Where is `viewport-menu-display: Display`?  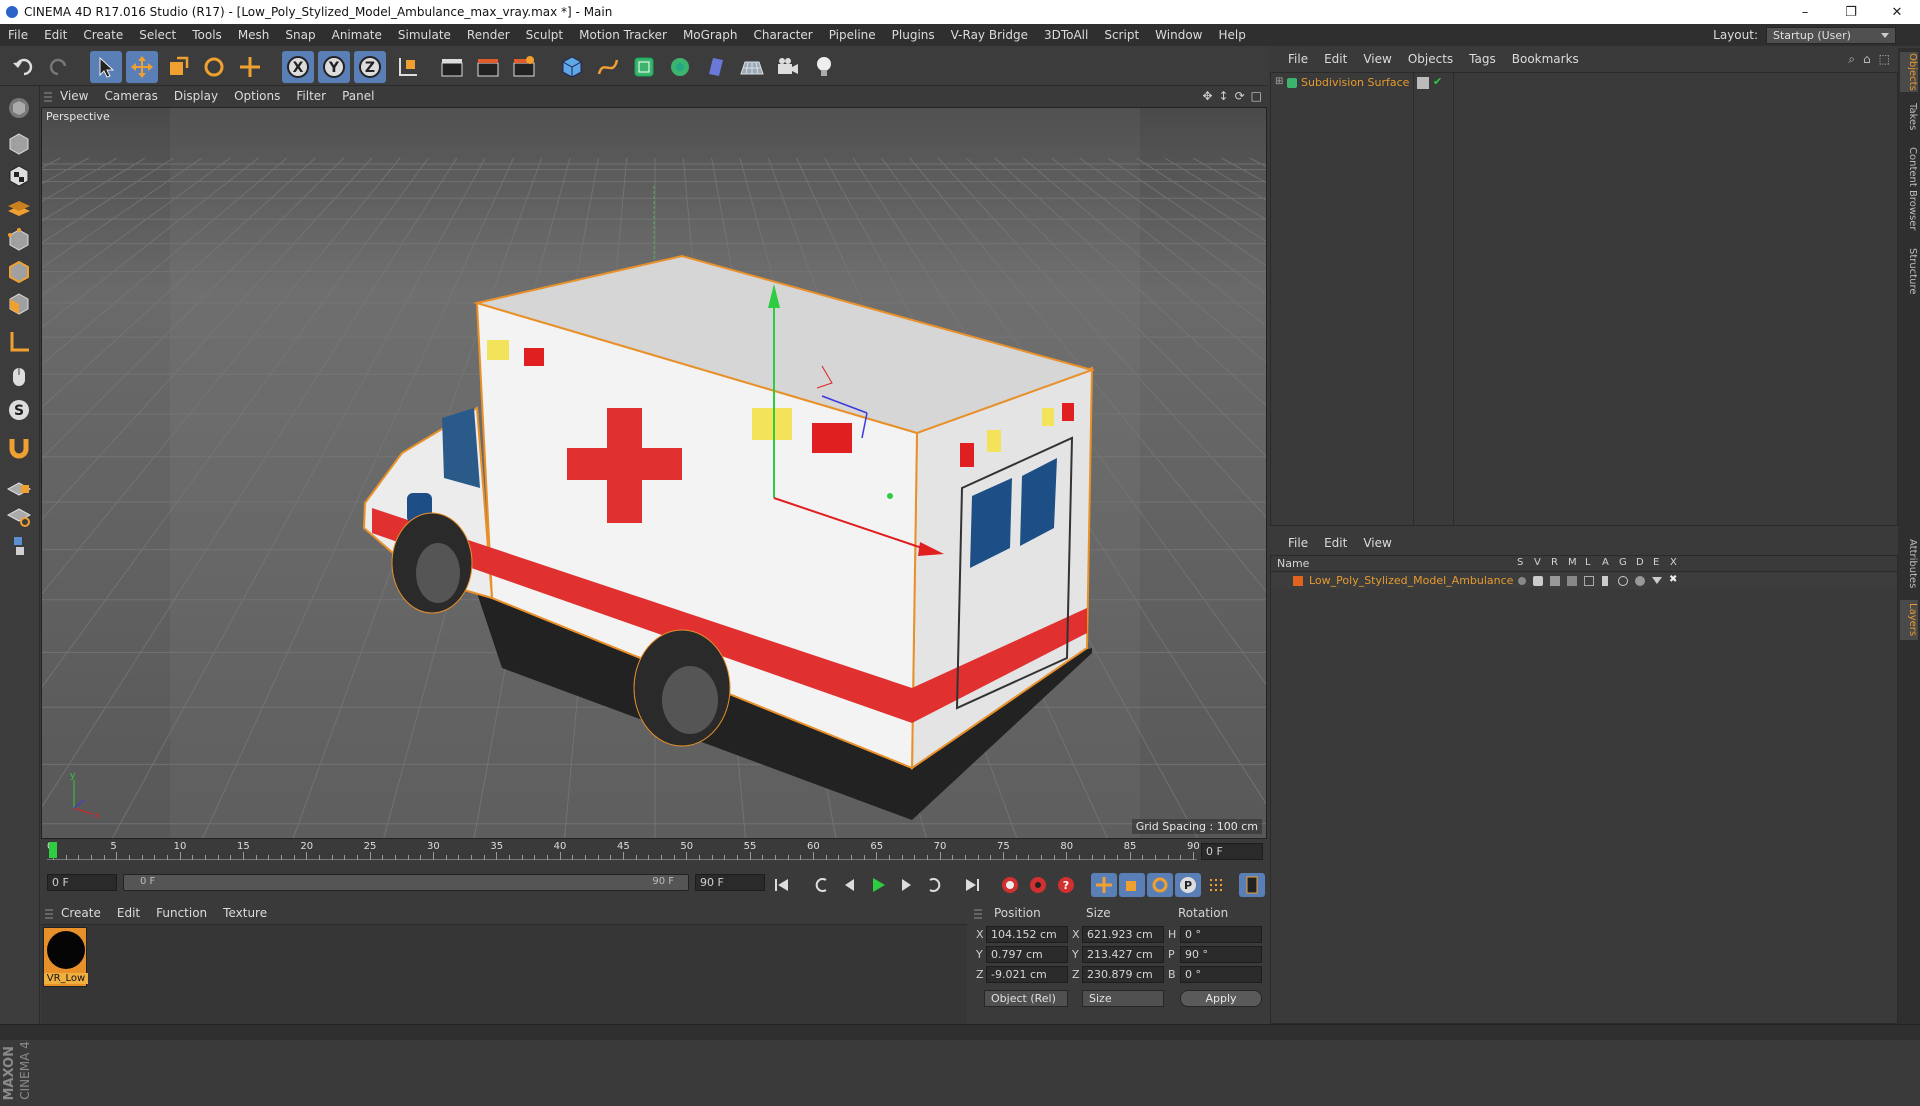 viewport-menu-display: Display is located at coordinates (196, 96).